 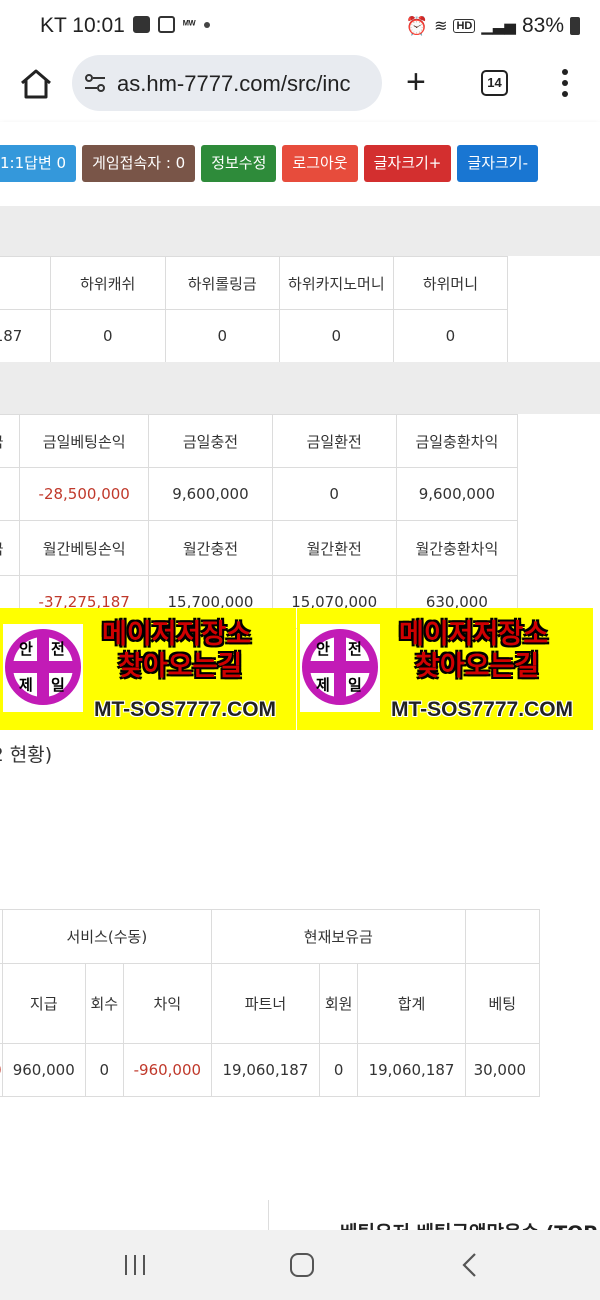 What do you see at coordinates (10, 548) in the screenshot?
I see `monthly-header: 월간롤링금` at bounding box center [10, 548].